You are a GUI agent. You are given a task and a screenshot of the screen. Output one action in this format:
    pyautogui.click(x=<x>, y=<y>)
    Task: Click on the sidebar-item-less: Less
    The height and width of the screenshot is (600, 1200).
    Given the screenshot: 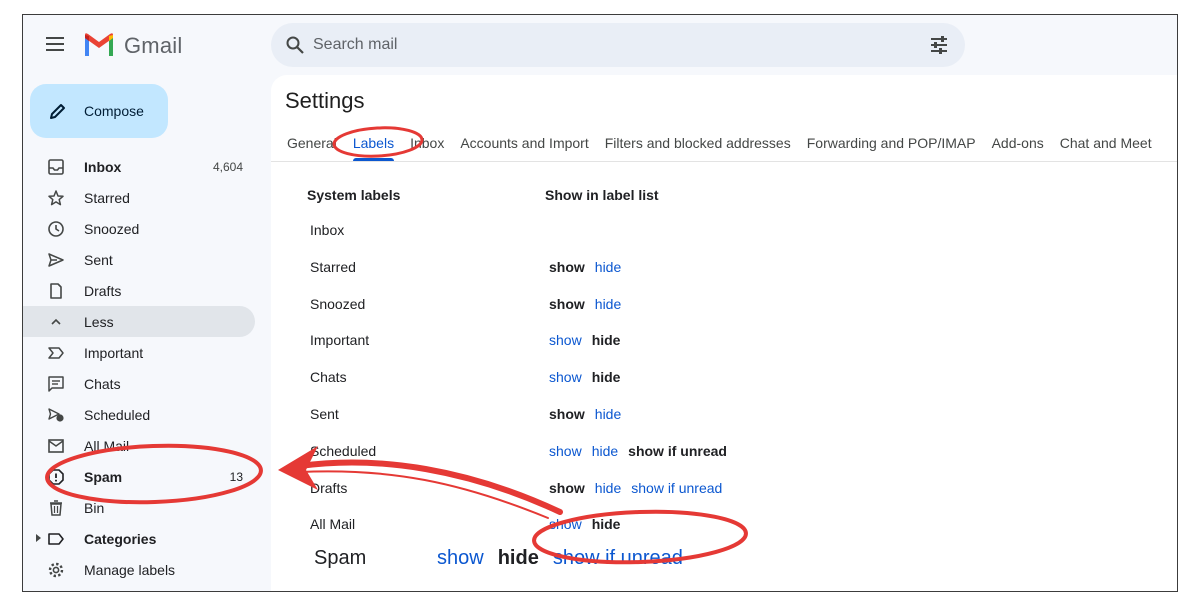 What is the action you would take?
    pyautogui.click(x=139, y=321)
    